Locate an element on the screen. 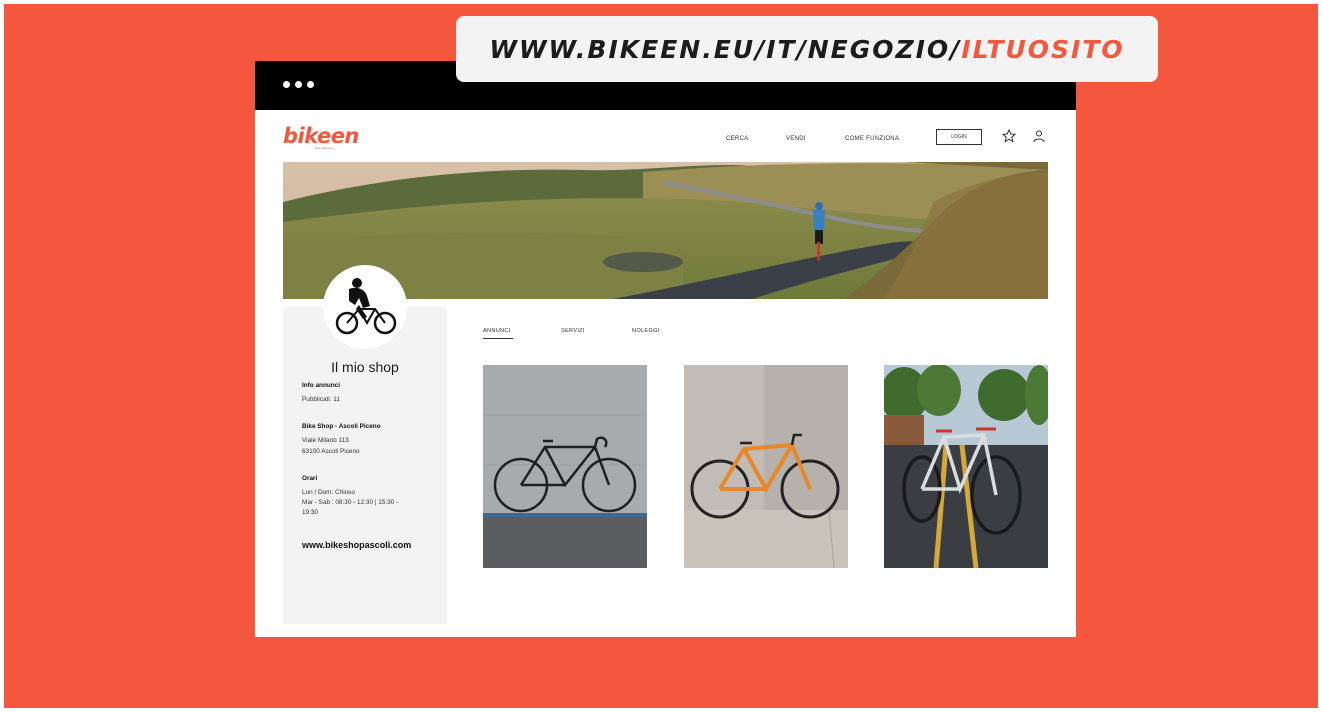  shop-address-line2: 63100 Ascoli Piceno is located at coordinates (331, 451).